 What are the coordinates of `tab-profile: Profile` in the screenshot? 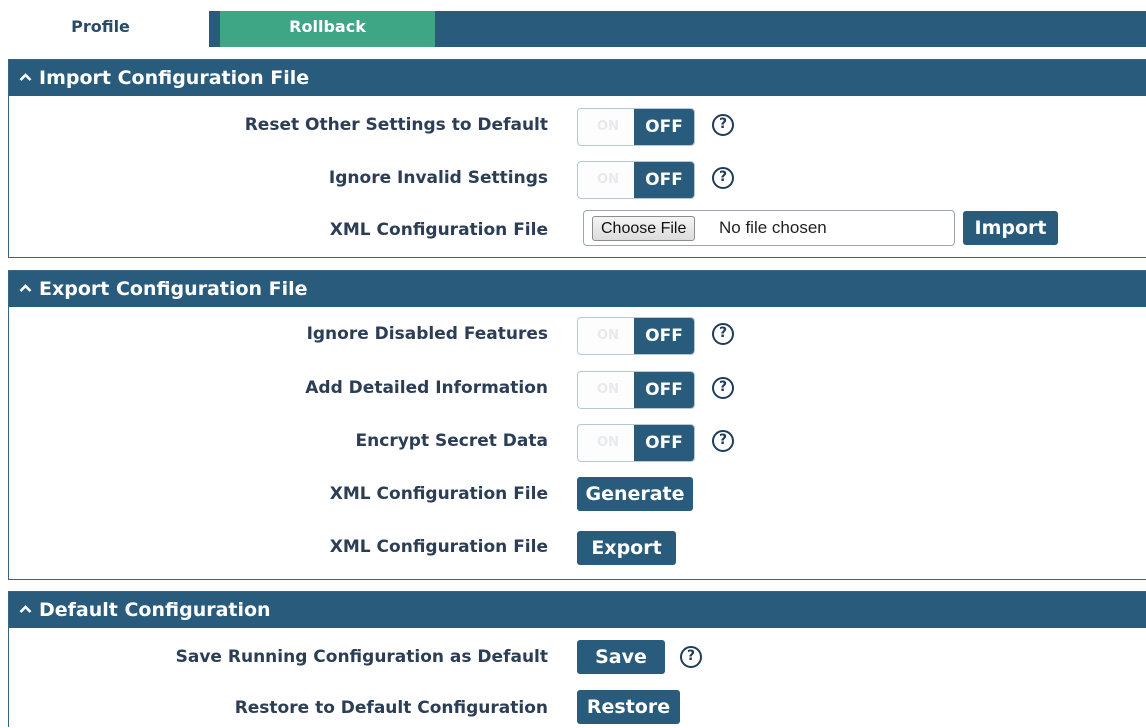 It's located at (108, 29).